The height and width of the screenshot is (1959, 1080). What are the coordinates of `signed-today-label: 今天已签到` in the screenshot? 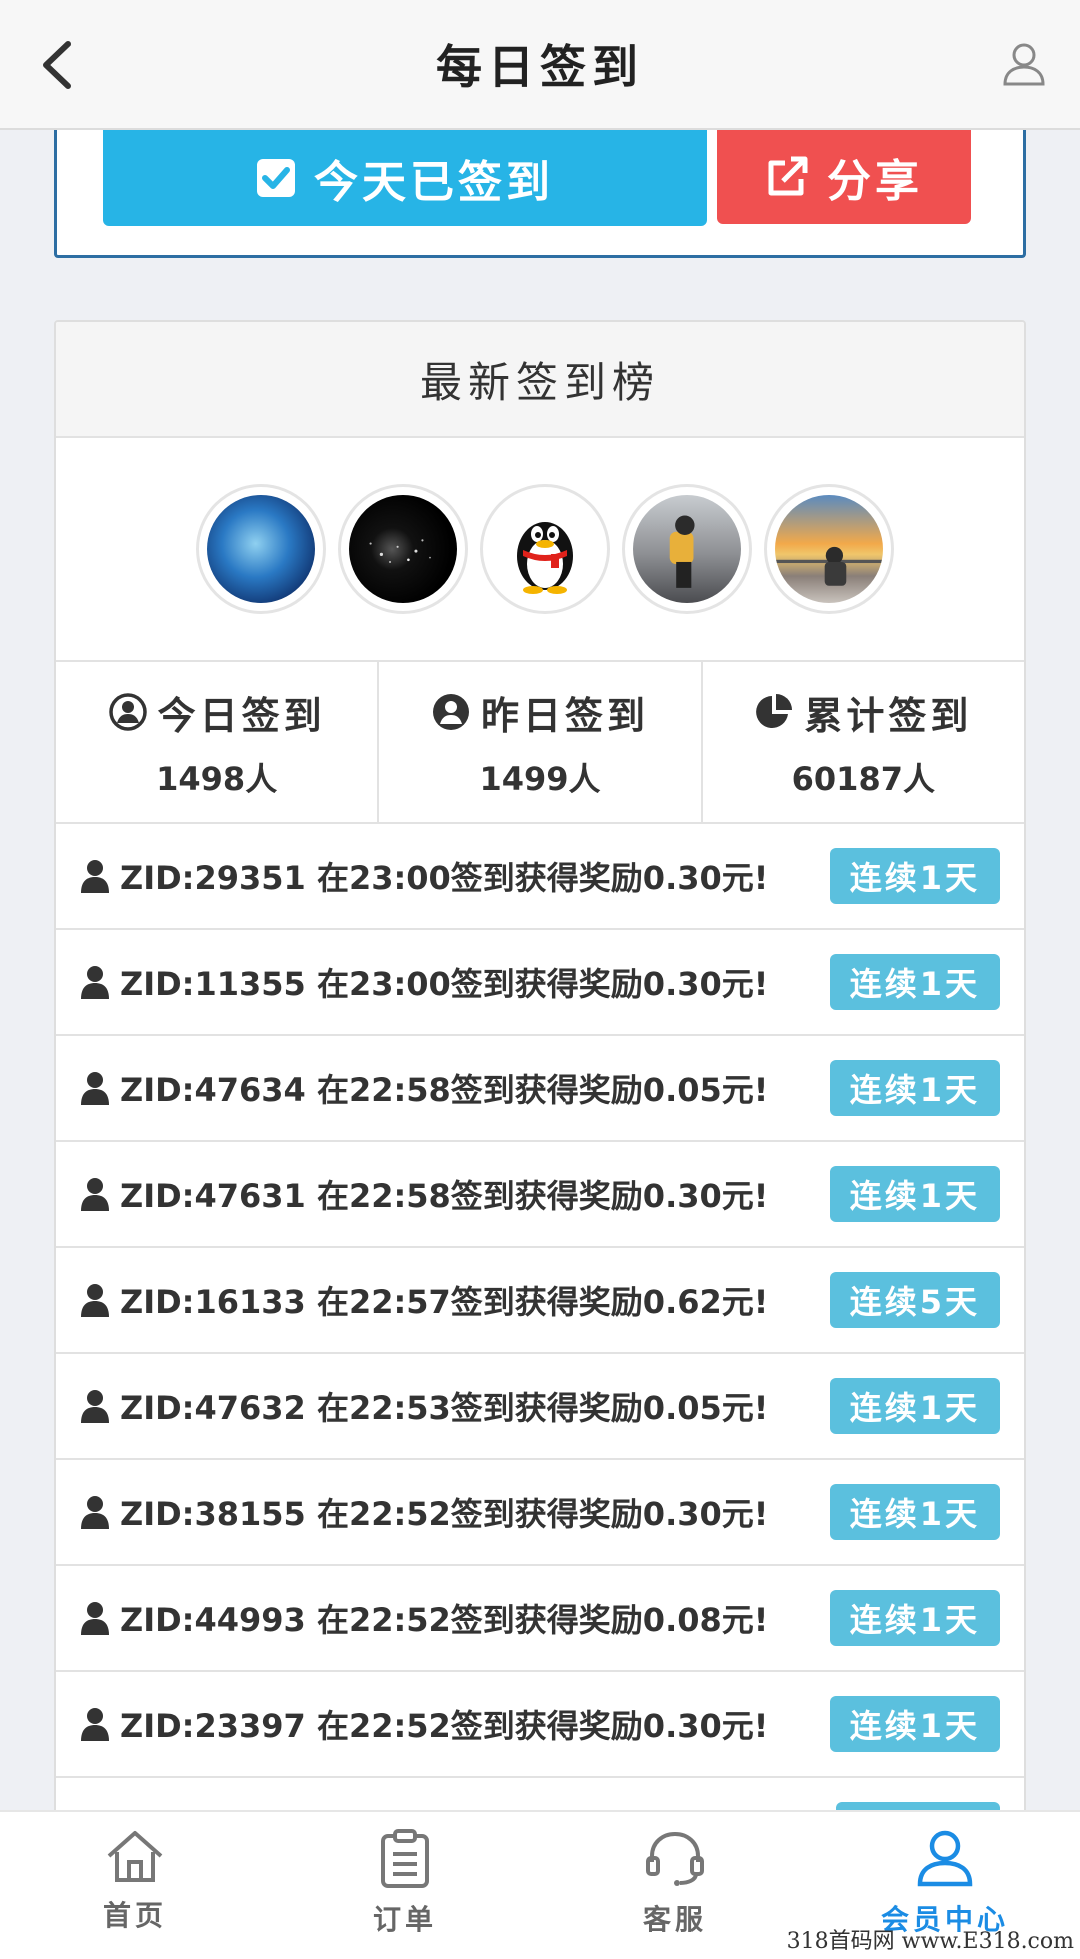 It's located at (434, 182).